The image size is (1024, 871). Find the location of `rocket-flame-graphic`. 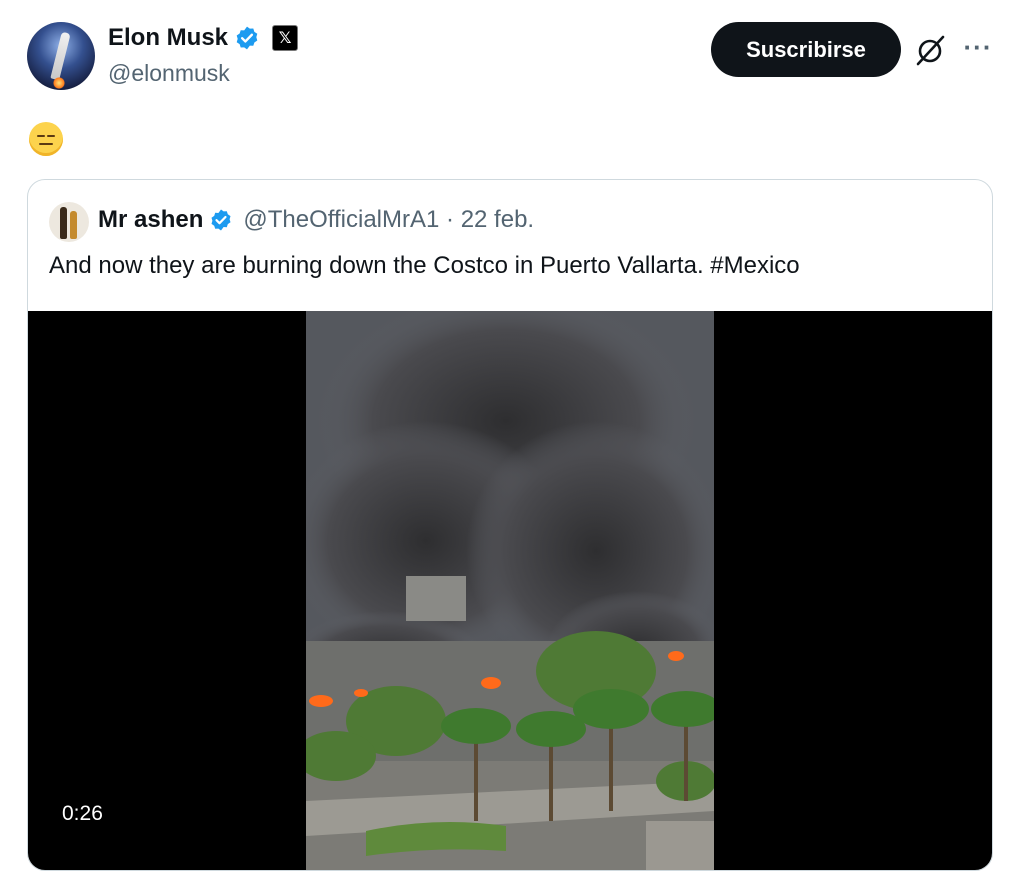

rocket-flame-graphic is located at coordinates (59, 83).